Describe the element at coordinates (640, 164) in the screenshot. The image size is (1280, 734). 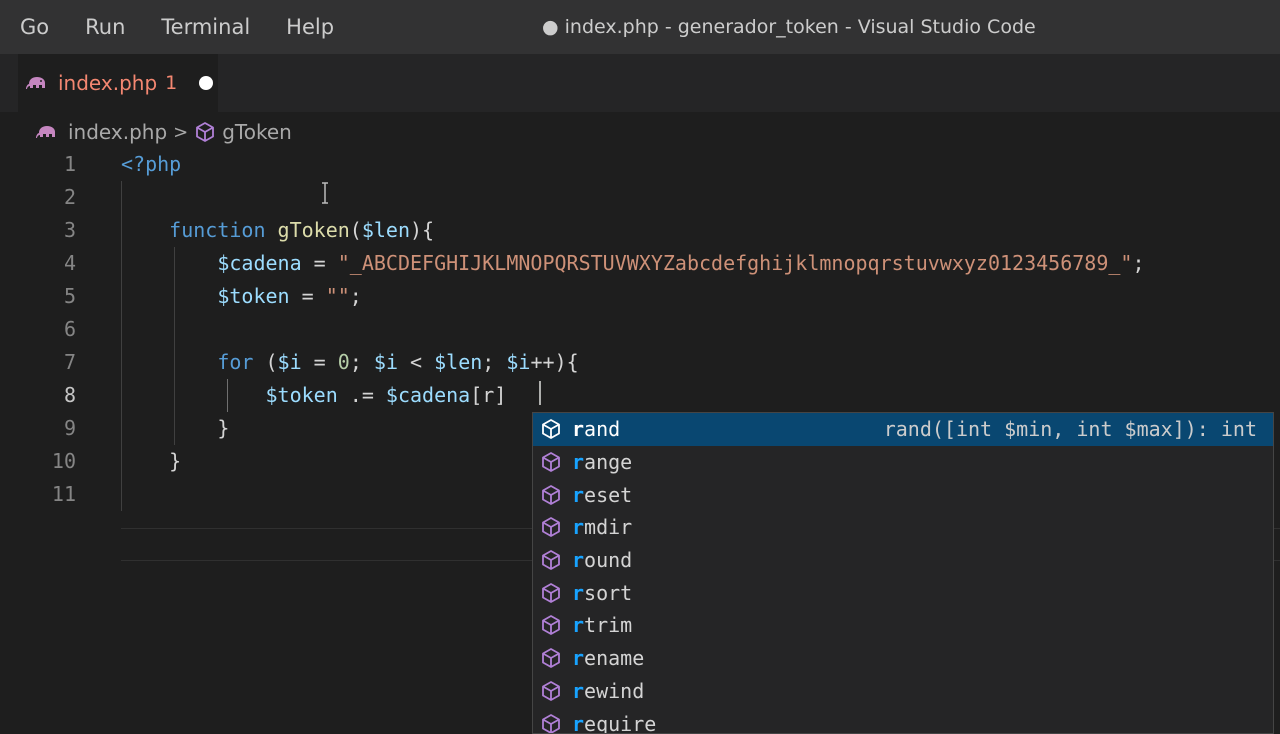
I see `code-line: 1 <?php` at that location.